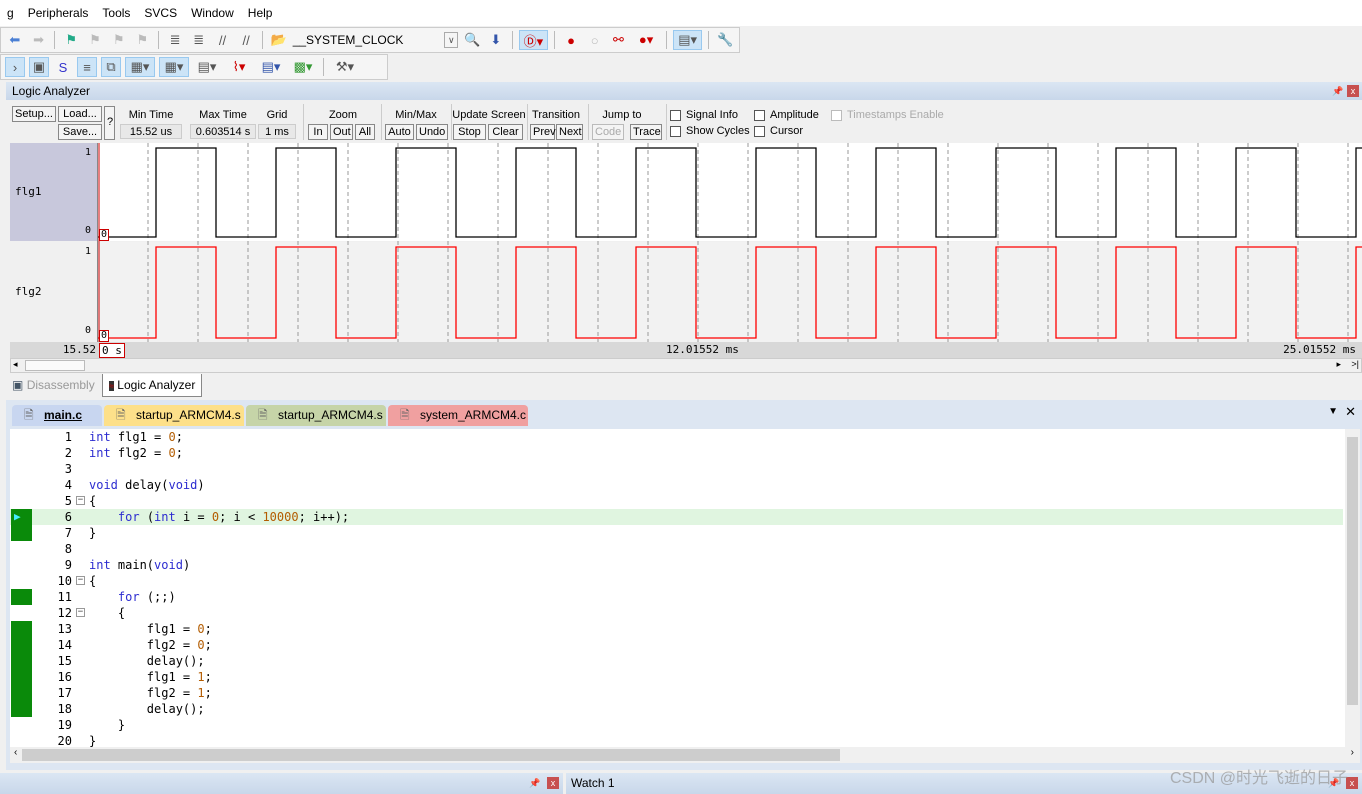 The height and width of the screenshot is (794, 1362). I want to click on disable-all-breakpoints-icon: ⚯, so click(619, 40).